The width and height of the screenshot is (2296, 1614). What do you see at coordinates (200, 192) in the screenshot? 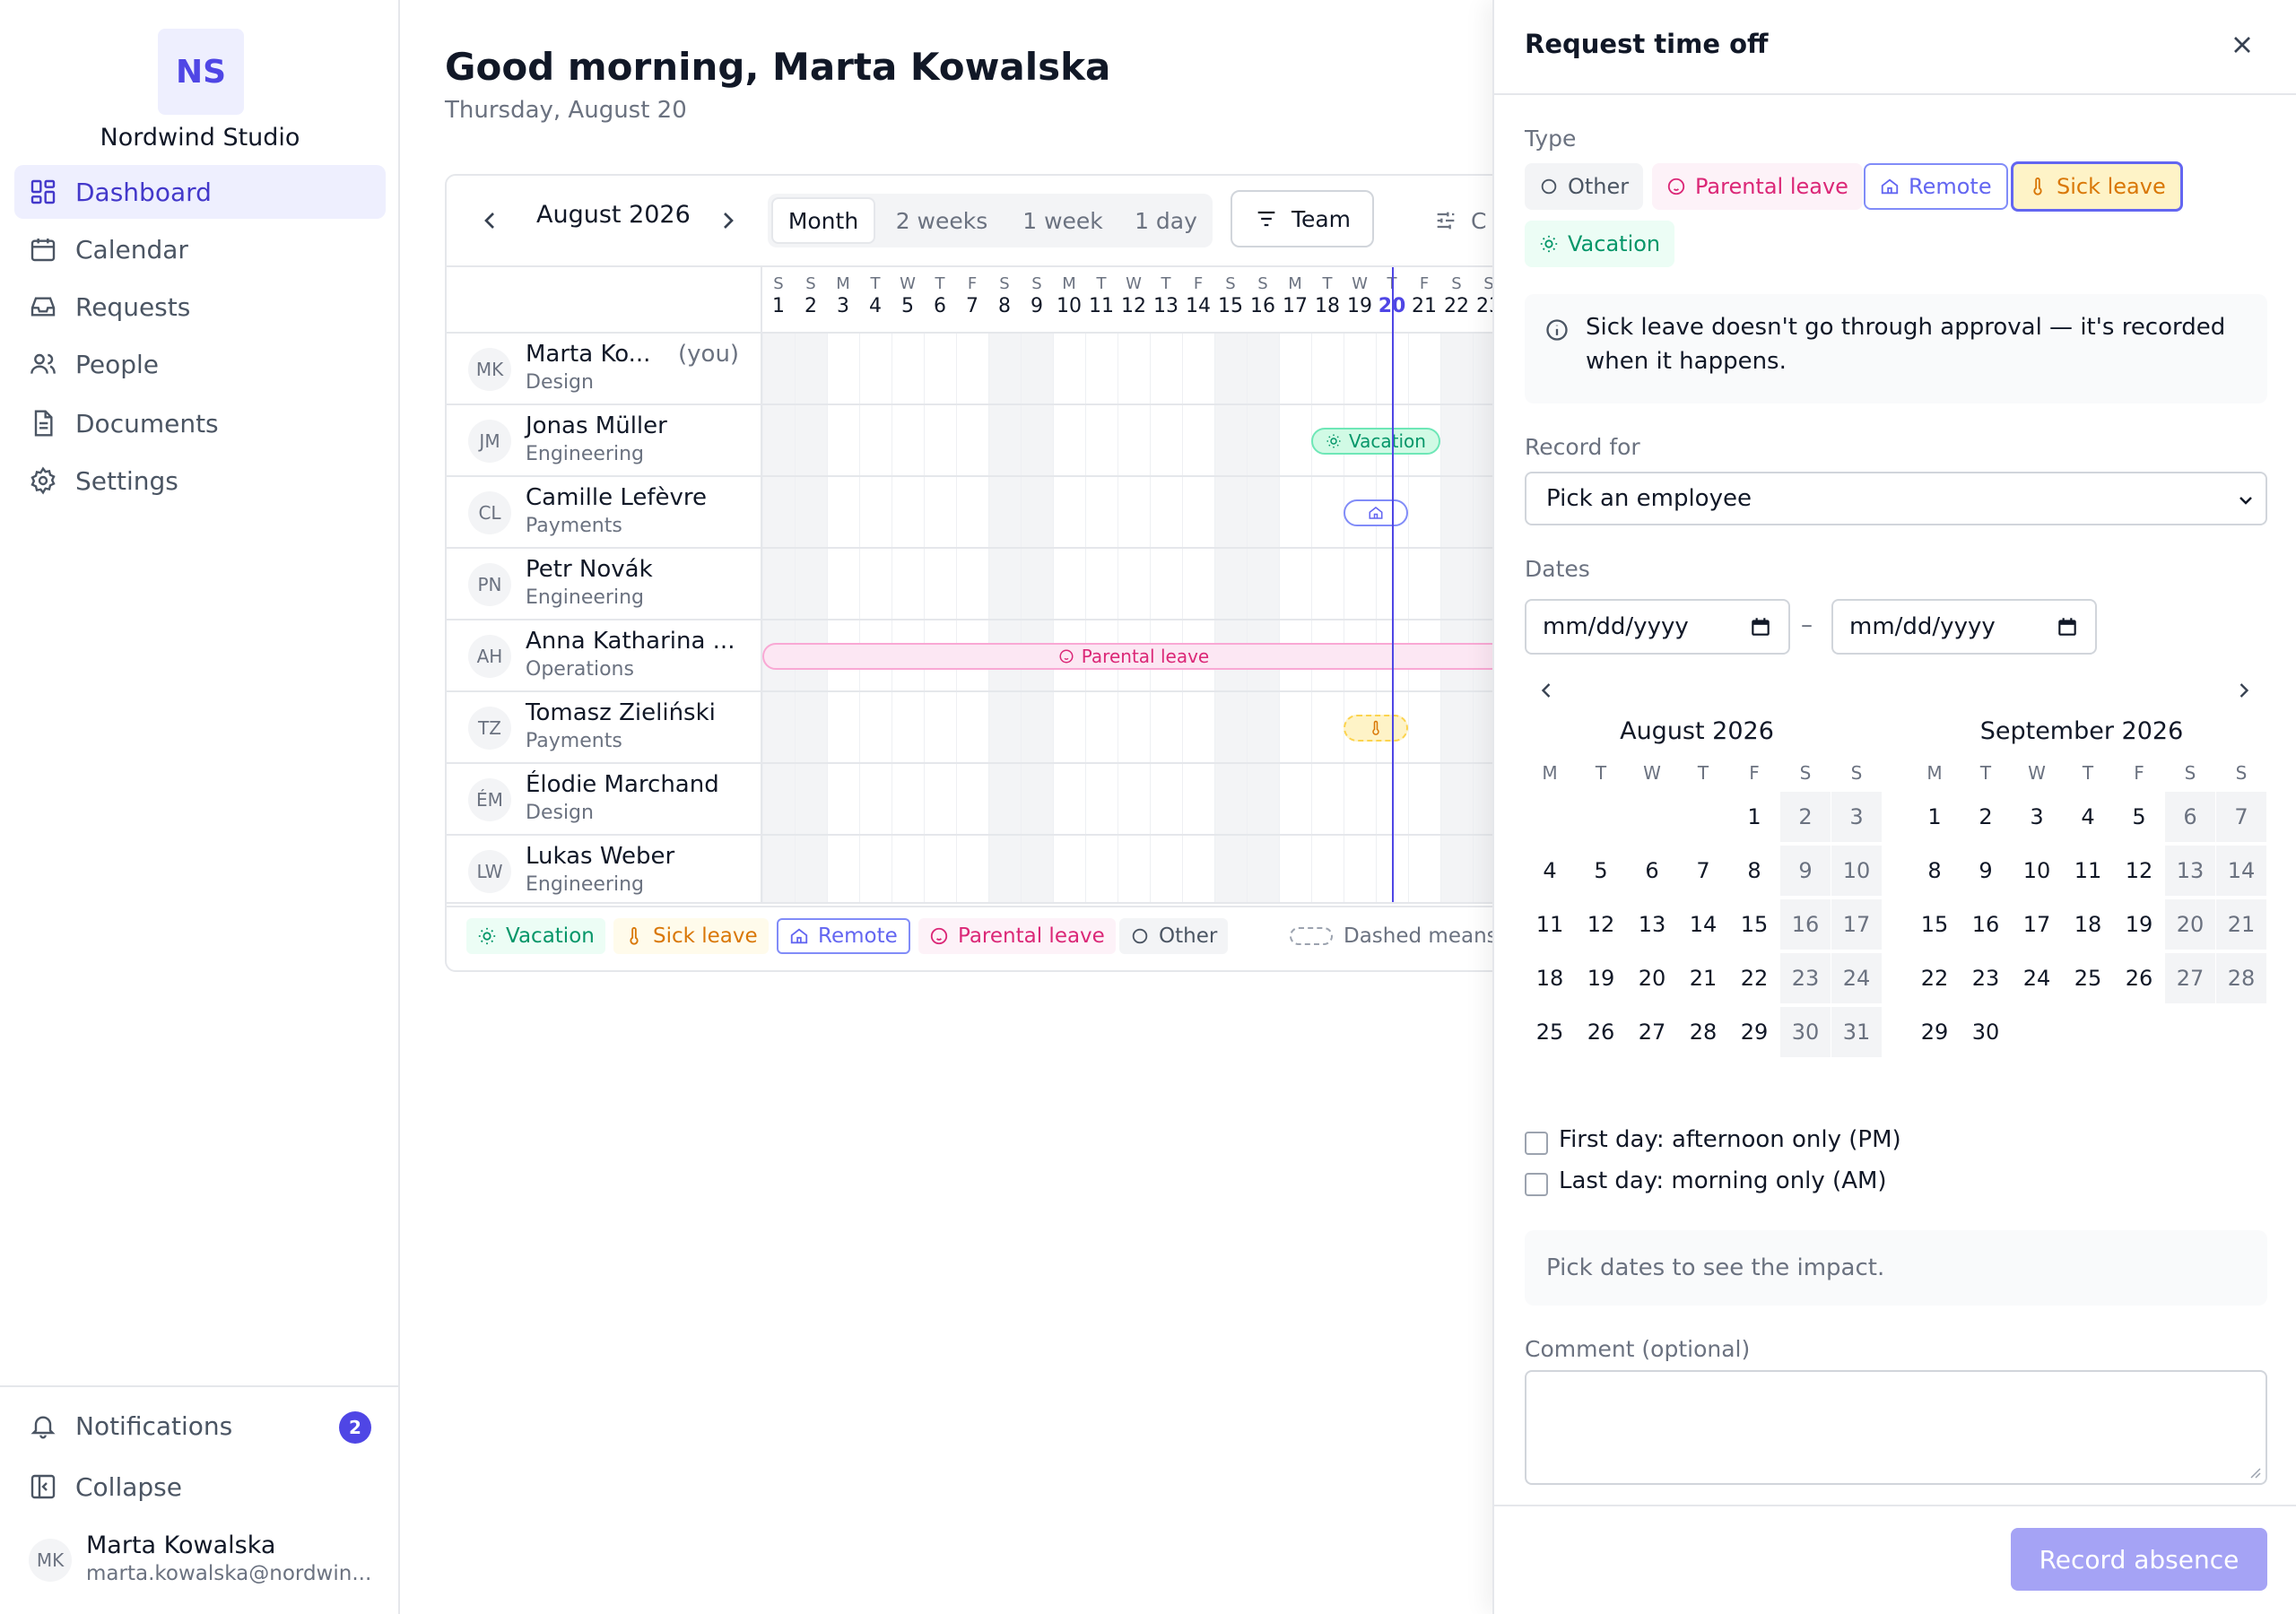
I see `nav-item-dashboard: Dashboard` at bounding box center [200, 192].